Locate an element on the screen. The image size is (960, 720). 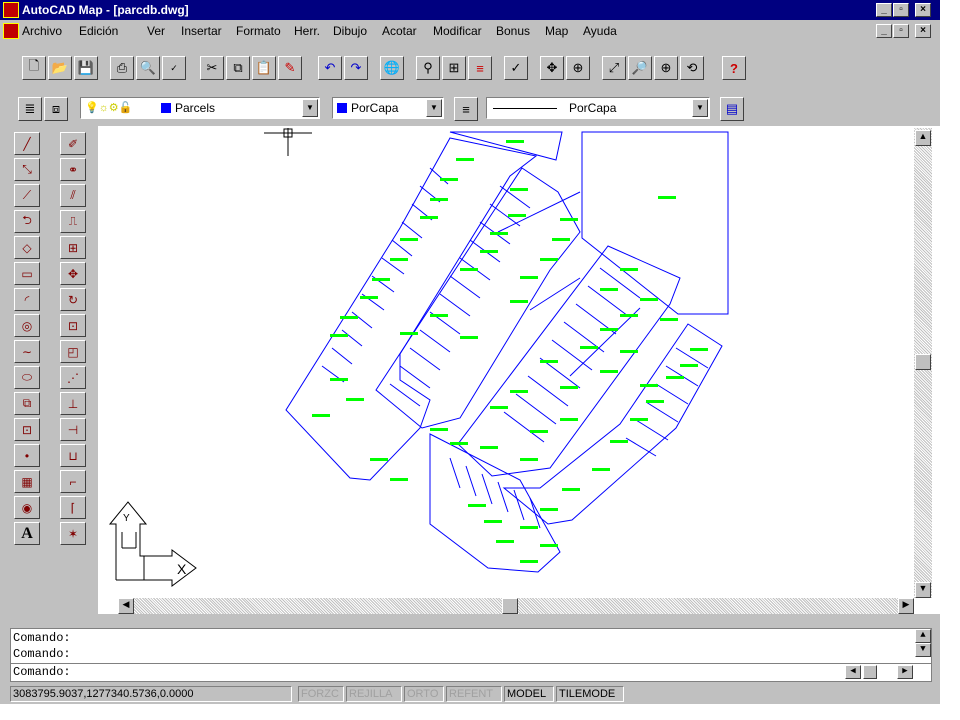
scroll-down-arrow-icon: ▼ is located at coordinates (923, 590).